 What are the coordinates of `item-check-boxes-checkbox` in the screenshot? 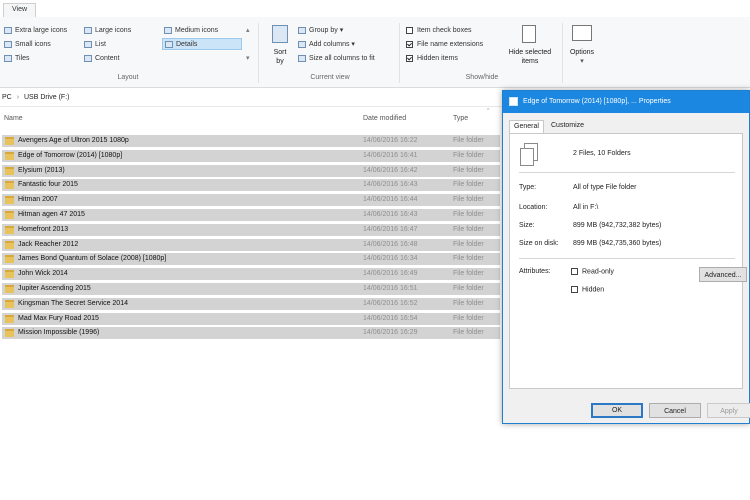 It's located at (409, 30).